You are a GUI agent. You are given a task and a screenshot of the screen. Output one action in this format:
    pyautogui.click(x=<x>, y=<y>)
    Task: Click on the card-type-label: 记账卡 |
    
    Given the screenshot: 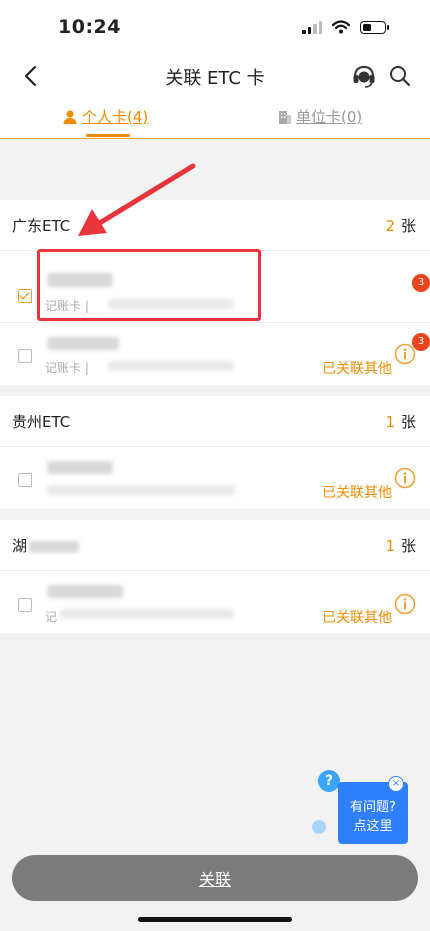 What is the action you would take?
    pyautogui.click(x=67, y=368)
    